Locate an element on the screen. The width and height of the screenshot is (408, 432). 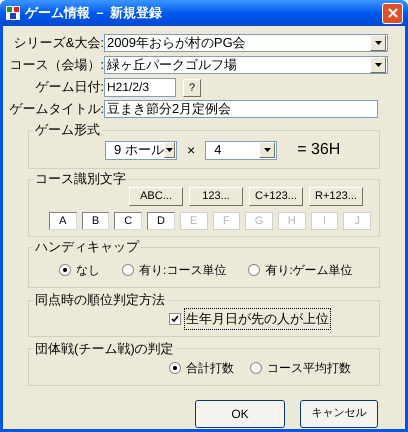
radio-label: 有り:ゲーム単位 is located at coordinates (309, 270).